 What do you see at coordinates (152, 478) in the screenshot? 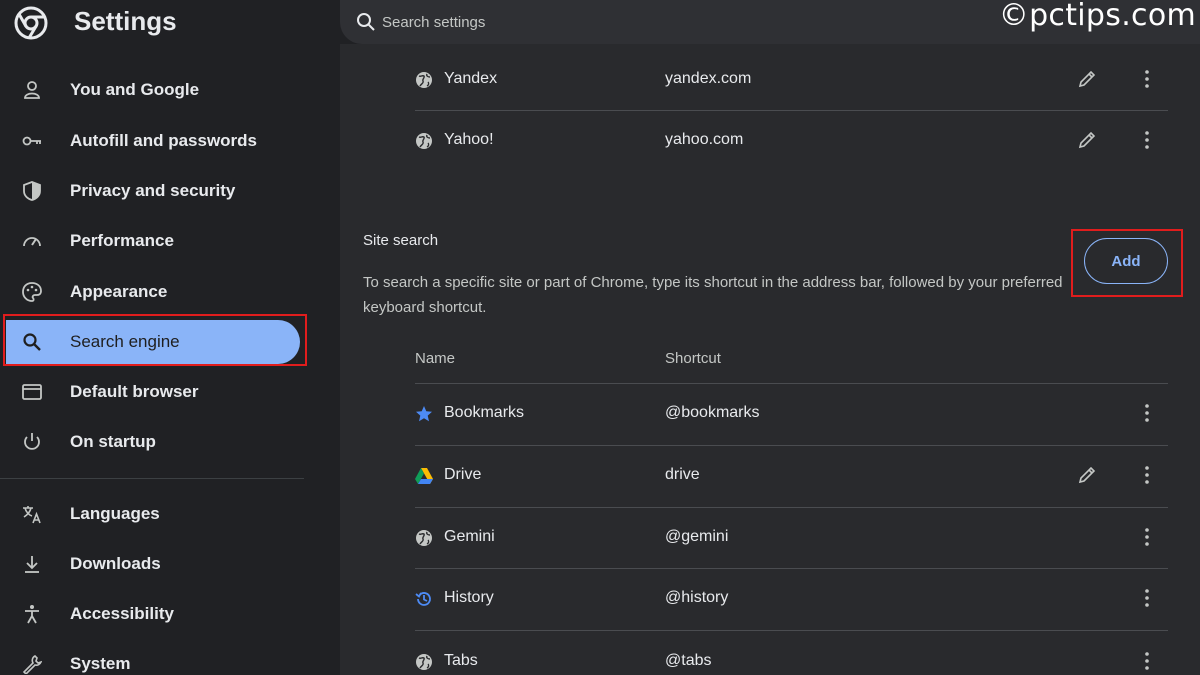
I see `sidebar-divider` at bounding box center [152, 478].